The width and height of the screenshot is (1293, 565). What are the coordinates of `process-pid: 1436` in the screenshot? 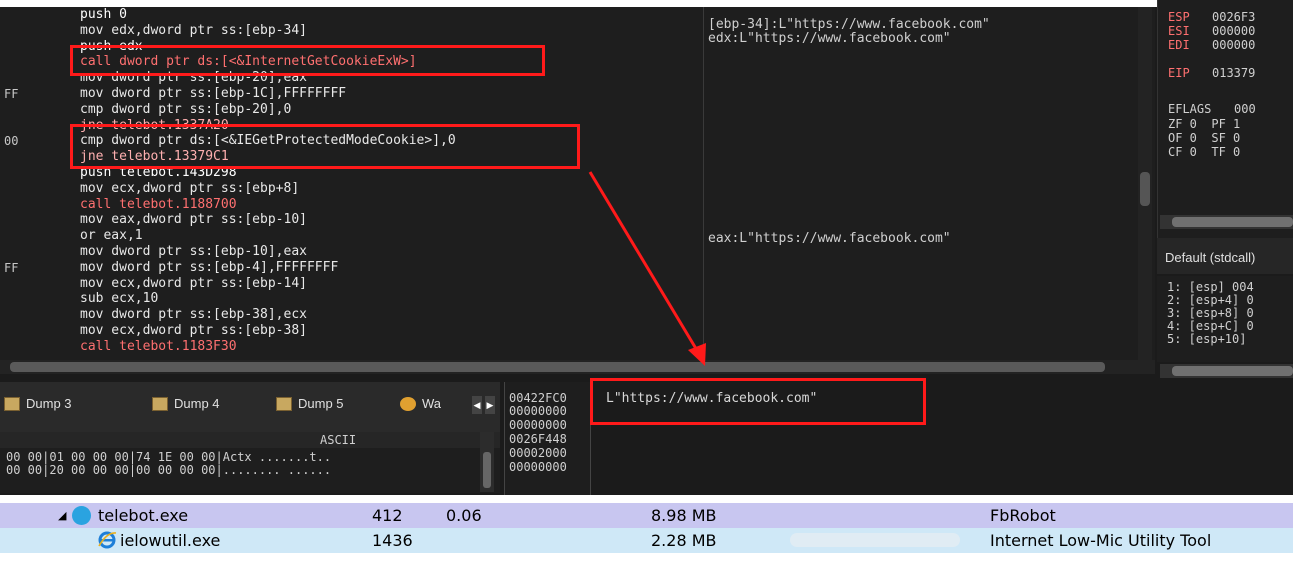 It's located at (392, 540).